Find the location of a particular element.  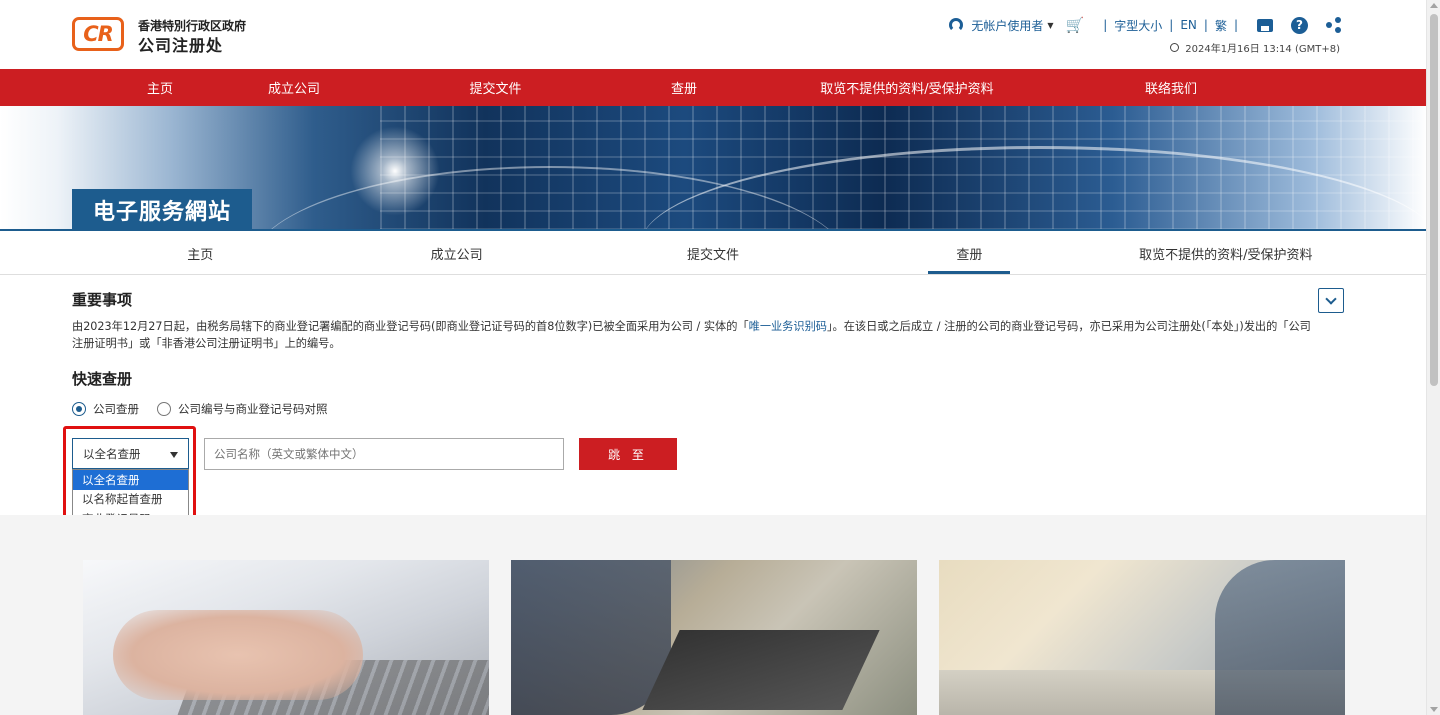

search-type-radio-group: 公司查册 公司编号与商业登记号码对照 is located at coordinates (209, 409).